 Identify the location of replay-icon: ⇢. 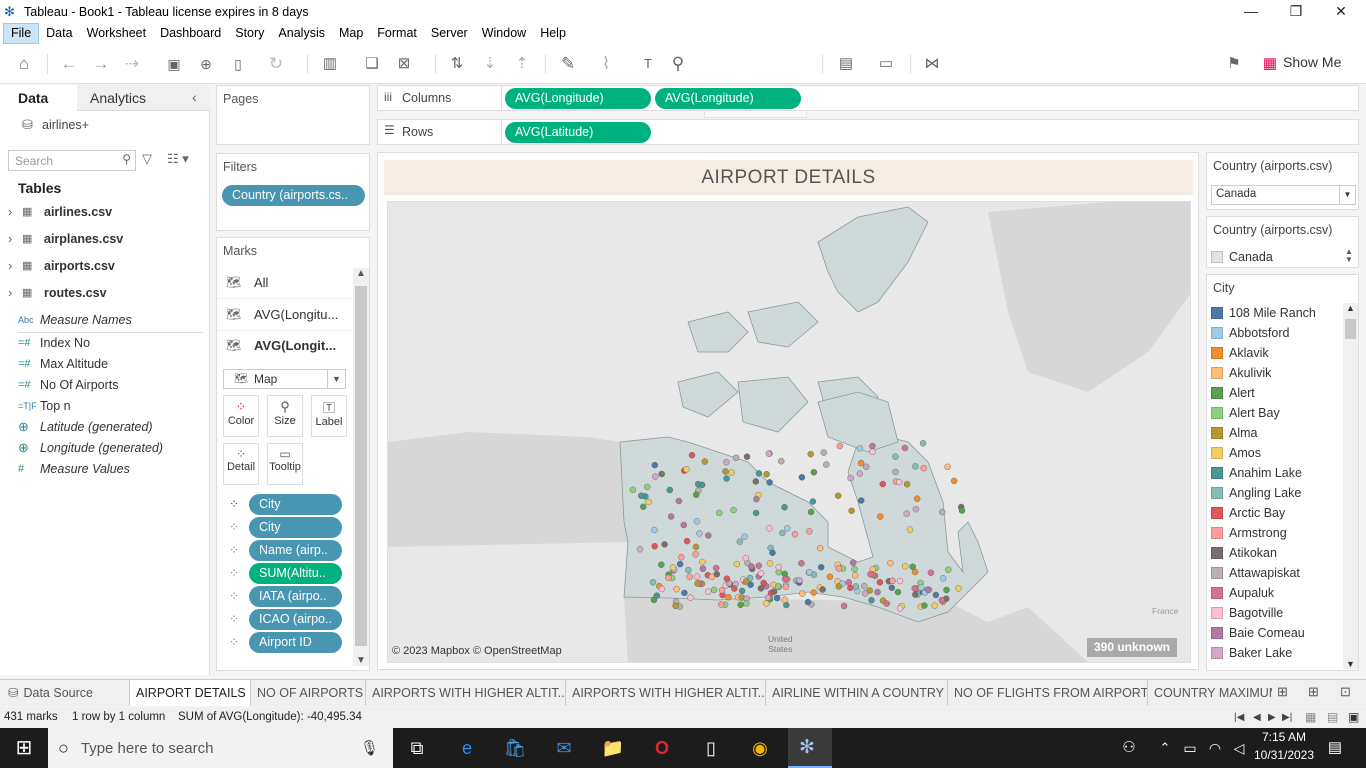
(132, 64).